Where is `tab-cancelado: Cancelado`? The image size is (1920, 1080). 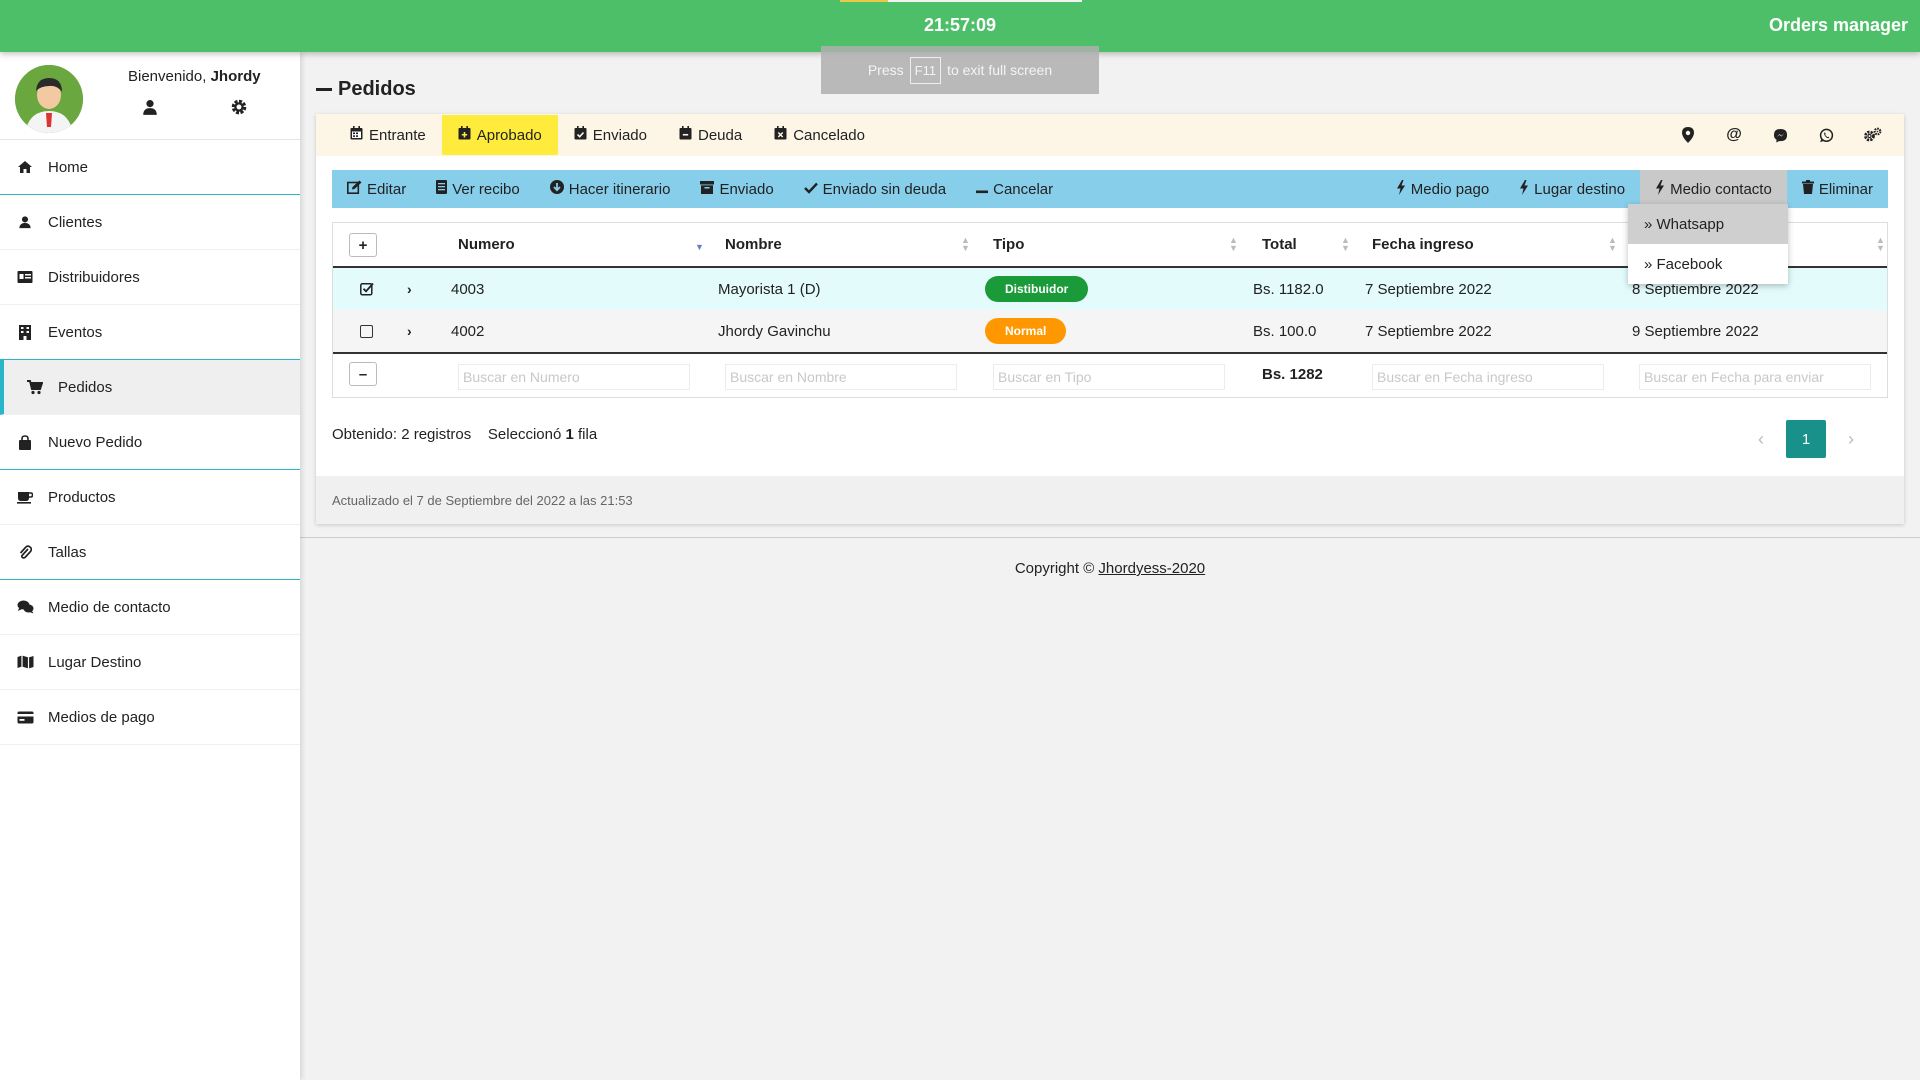
tab-cancelado: Cancelado is located at coordinates (819, 135).